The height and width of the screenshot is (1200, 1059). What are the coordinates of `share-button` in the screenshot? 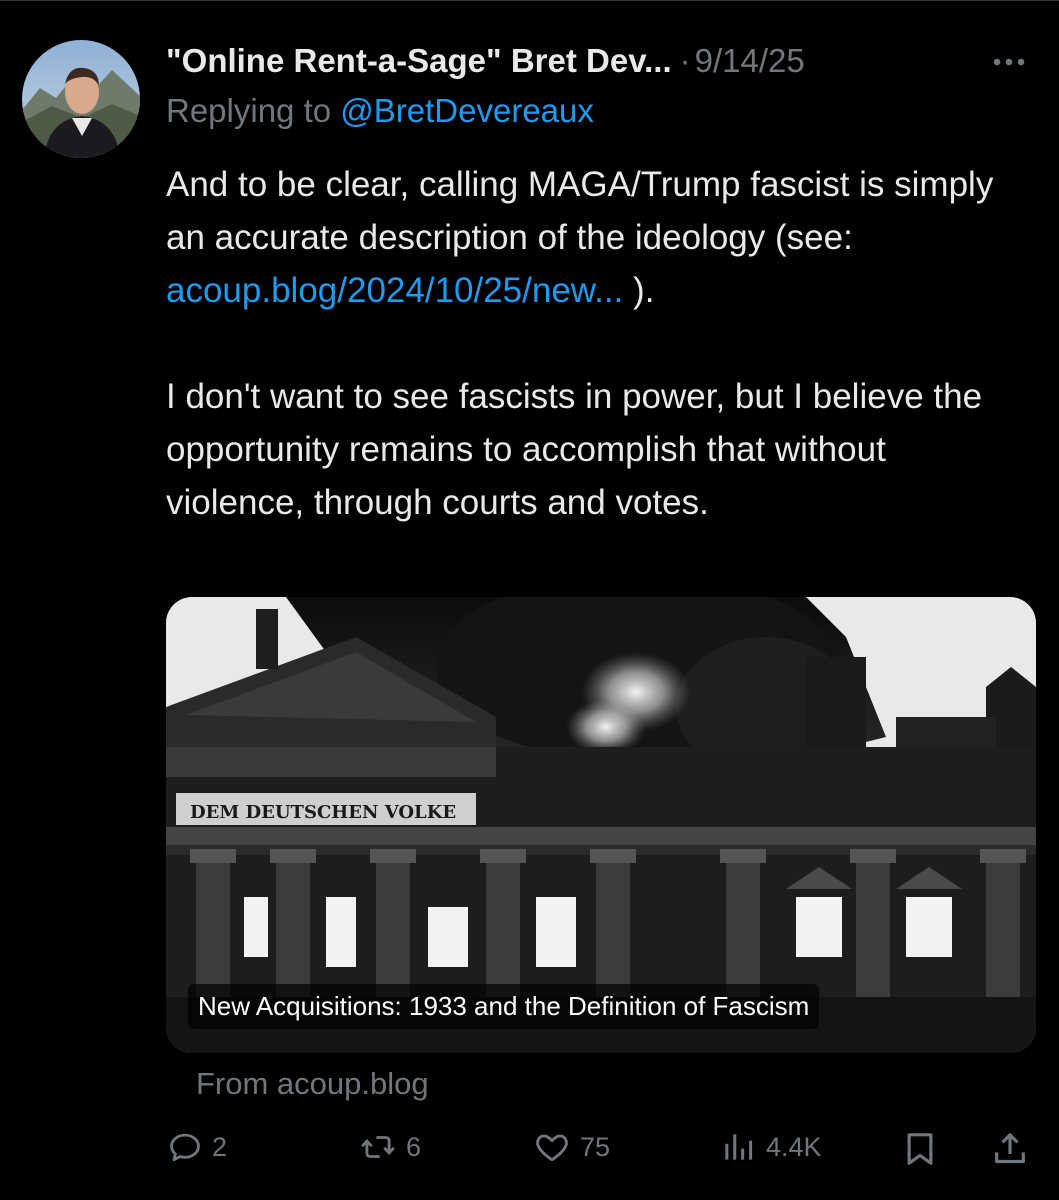 It's located at (1010, 1149).